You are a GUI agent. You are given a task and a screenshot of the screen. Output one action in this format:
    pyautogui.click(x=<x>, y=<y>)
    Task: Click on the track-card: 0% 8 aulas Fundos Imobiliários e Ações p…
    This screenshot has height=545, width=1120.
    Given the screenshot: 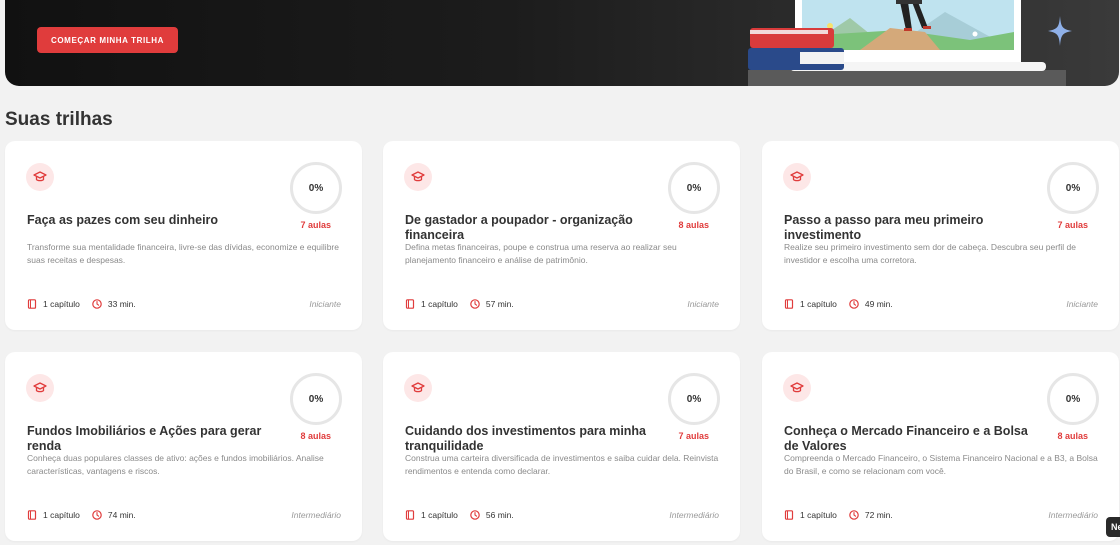 What is the action you would take?
    pyautogui.click(x=183, y=446)
    